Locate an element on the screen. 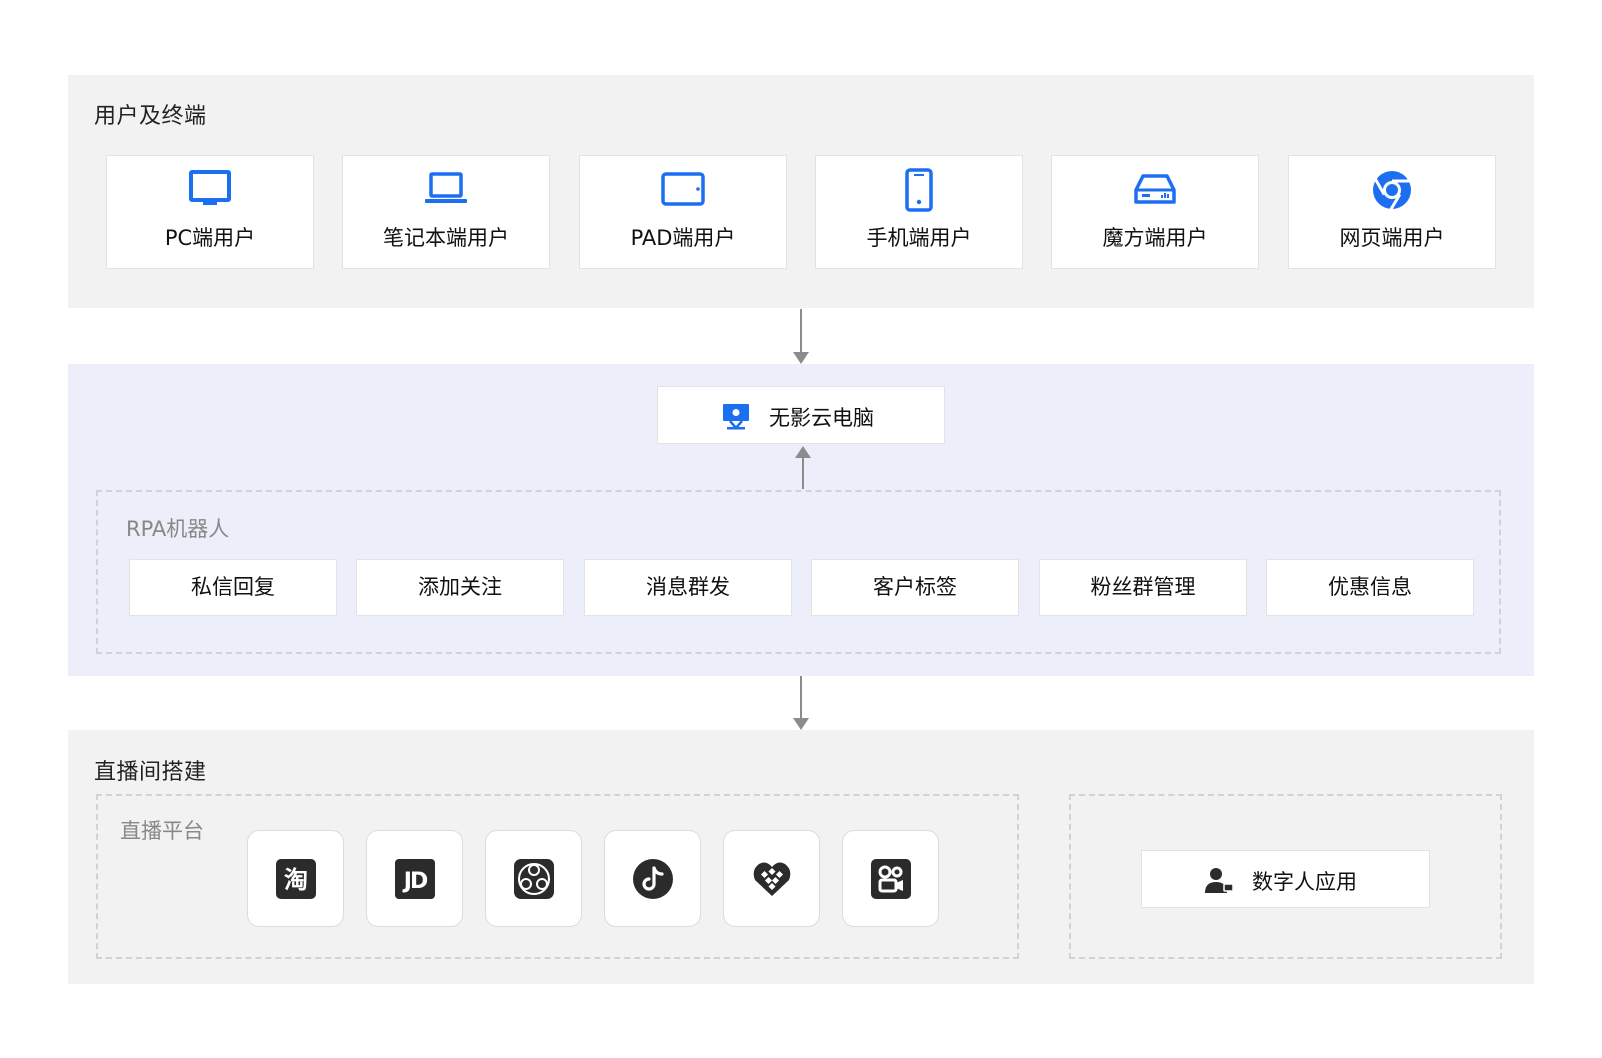 This screenshot has height=1058, width=1602. digital-human-node: 数字人应用 is located at coordinates (1285, 879).